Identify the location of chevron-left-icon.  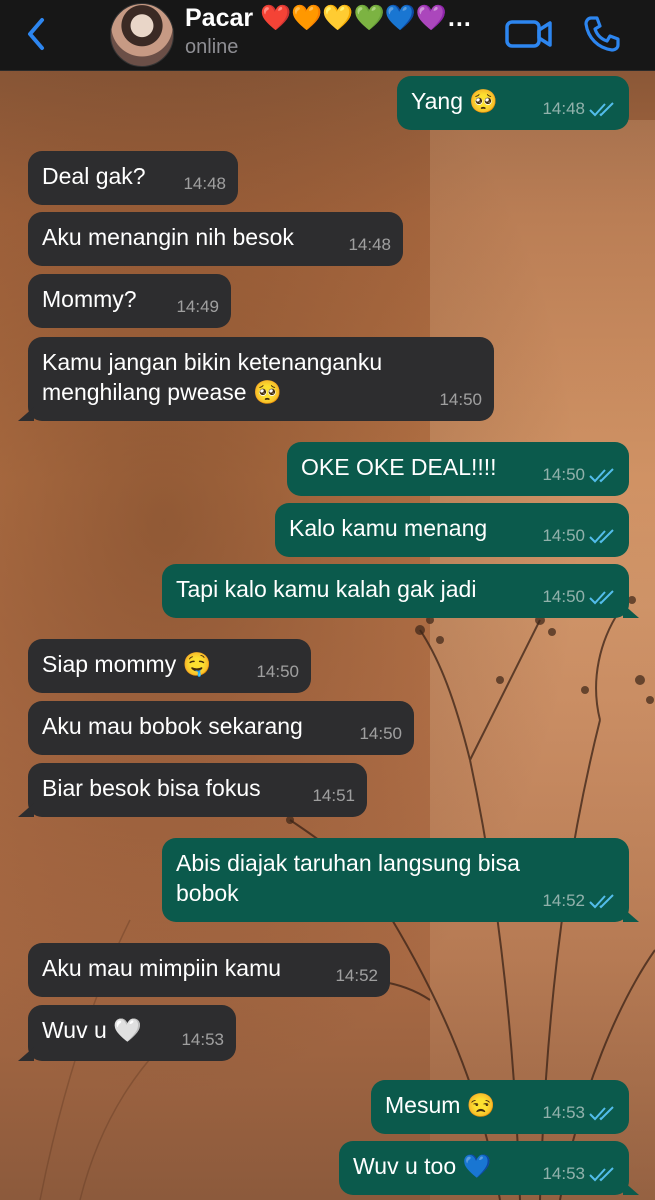
(37, 34).